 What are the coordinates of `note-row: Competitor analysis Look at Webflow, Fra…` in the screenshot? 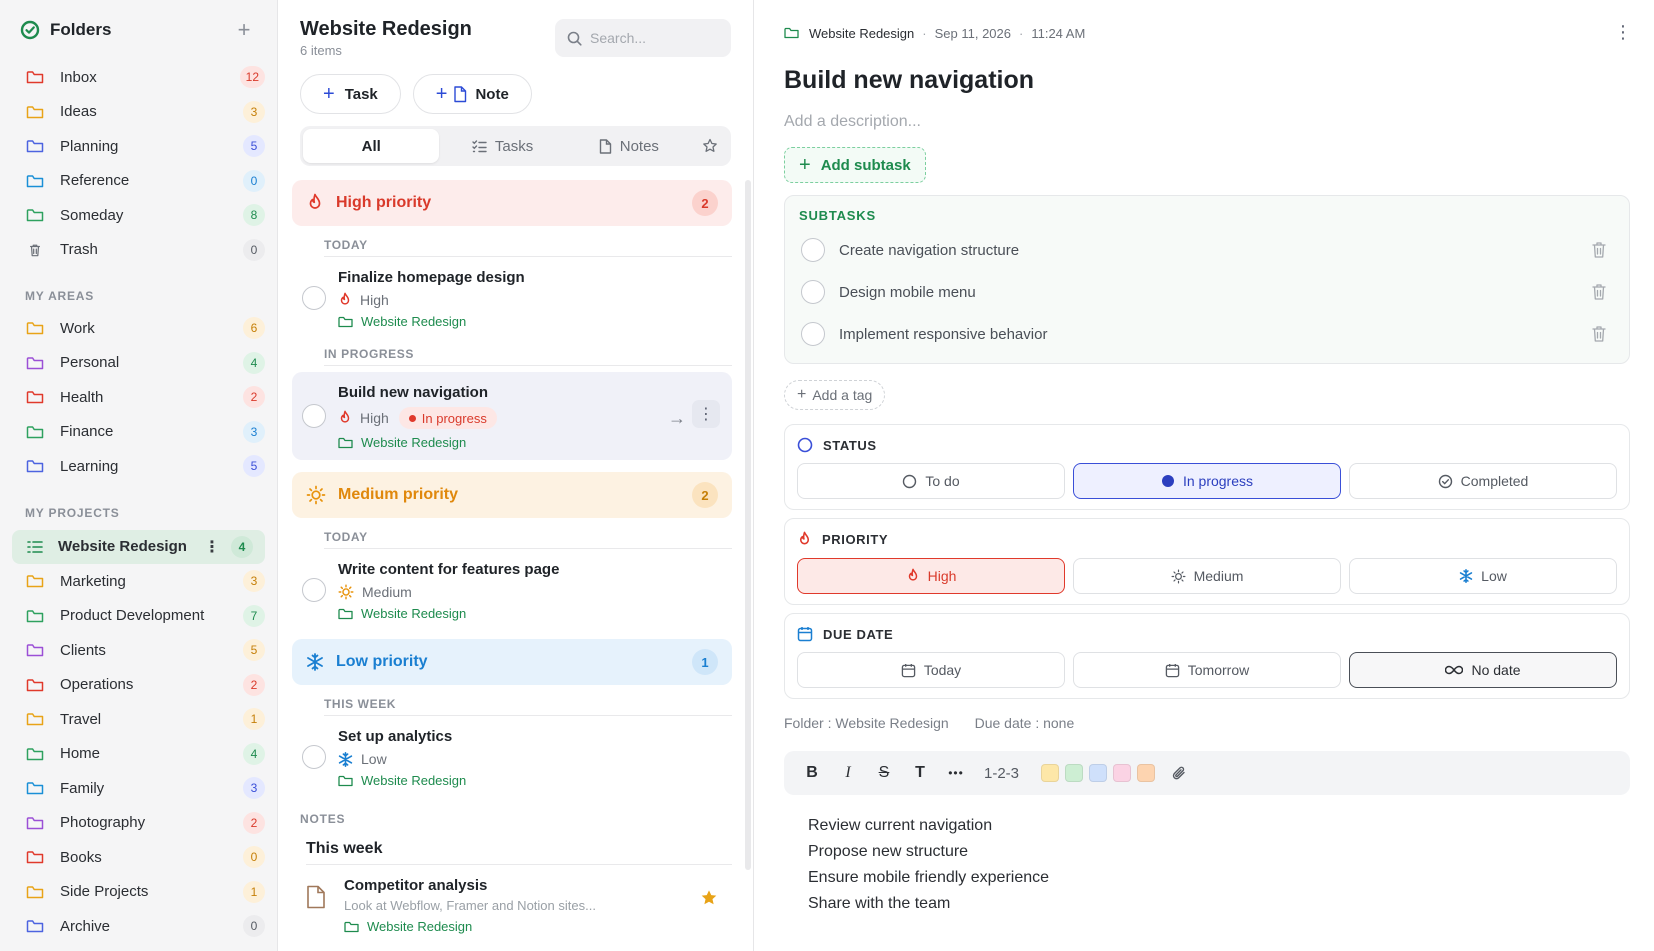 It's located at (512, 905).